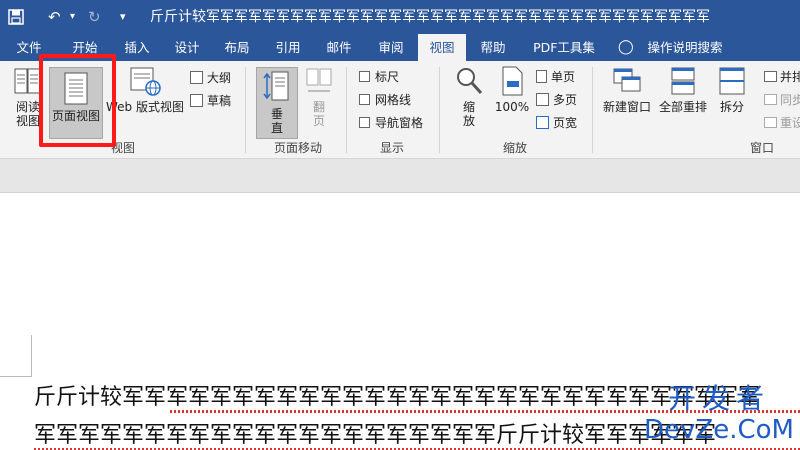 This screenshot has width=800, height=450. Describe the element at coordinates (514, 148) in the screenshot. I see `zoom-group-label: 缩放` at that location.